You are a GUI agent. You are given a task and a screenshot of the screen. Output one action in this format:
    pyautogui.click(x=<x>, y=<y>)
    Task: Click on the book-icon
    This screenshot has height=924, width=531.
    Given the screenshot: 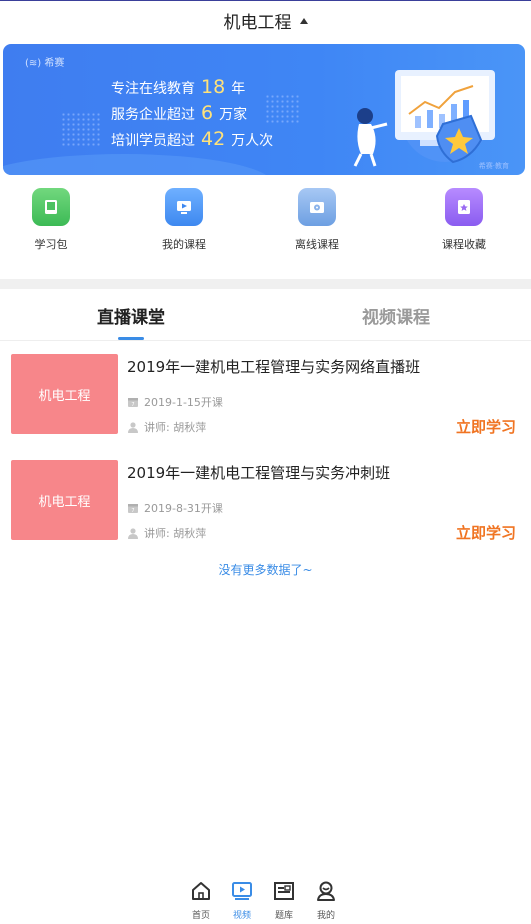 What is the action you would take?
    pyautogui.click(x=51, y=207)
    